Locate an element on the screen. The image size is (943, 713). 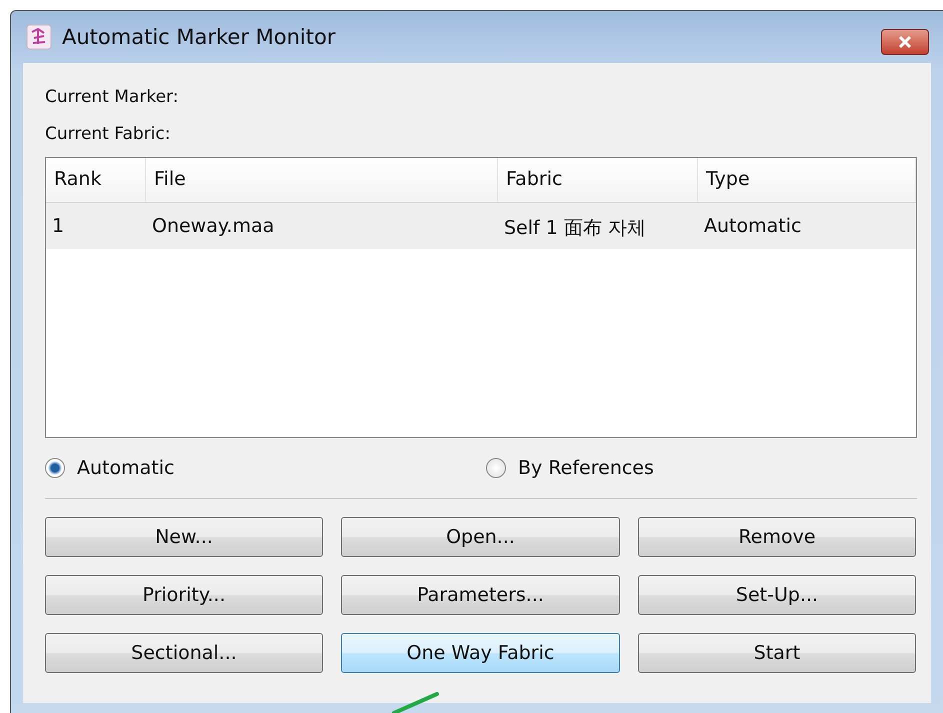
table-cell-text: Automatic is located at coordinates (752, 226).